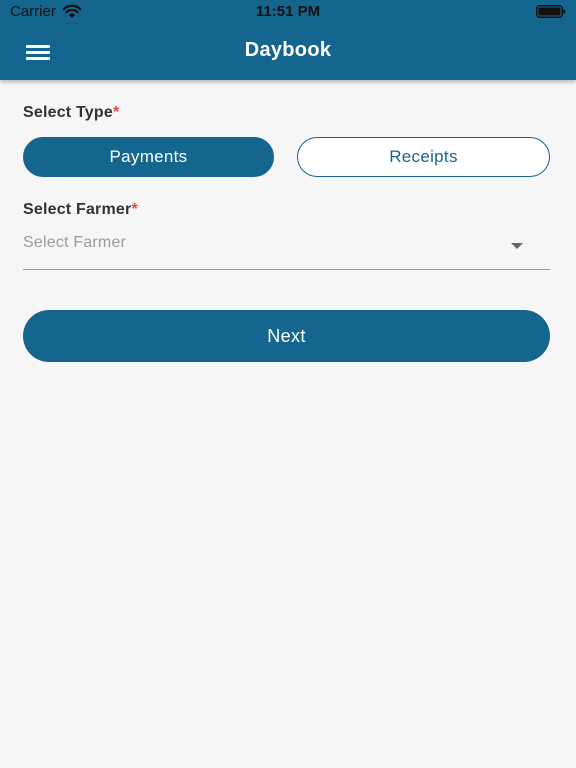 The height and width of the screenshot is (768, 576). Describe the element at coordinates (286, 336) in the screenshot. I see `next-button: Next` at that location.